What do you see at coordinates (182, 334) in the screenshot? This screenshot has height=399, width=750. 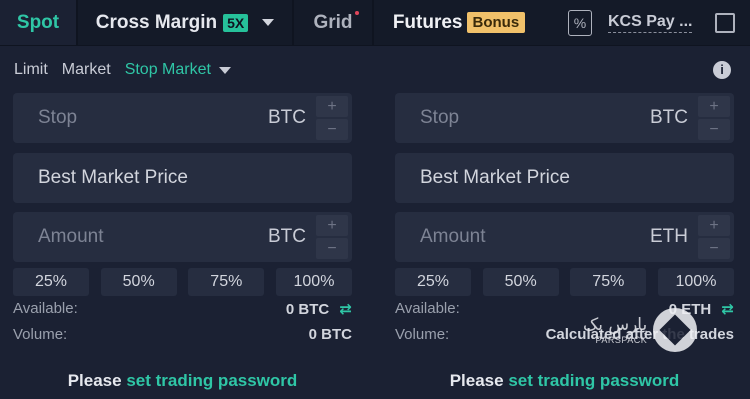 I see `volume-row: Volume: 0 BTC` at bounding box center [182, 334].